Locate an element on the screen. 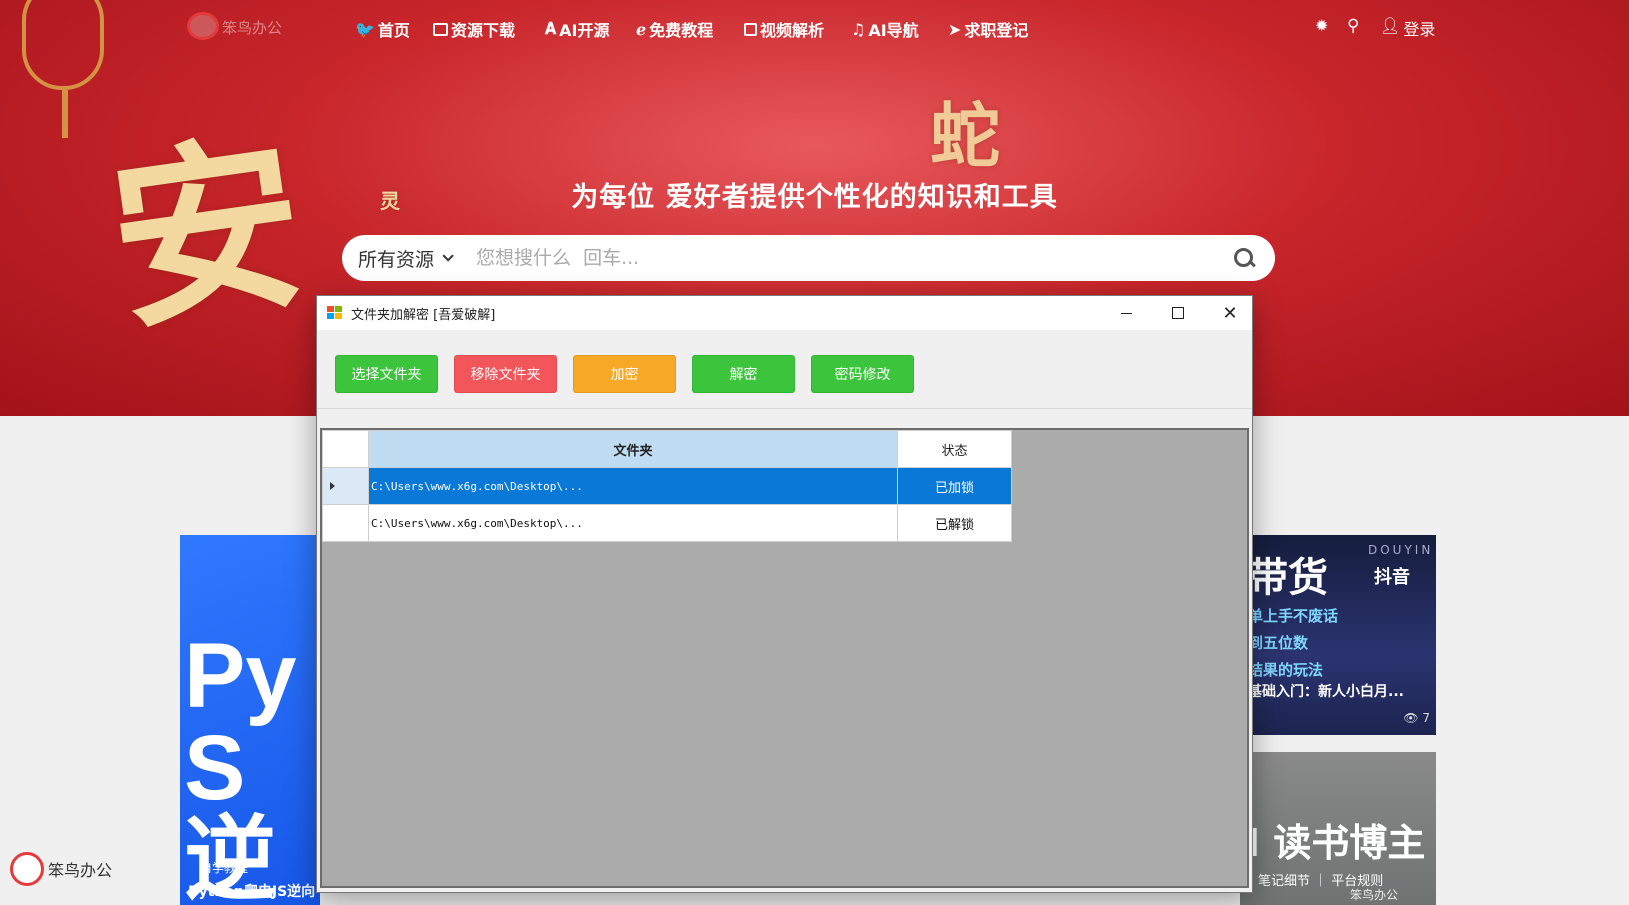 The image size is (1629, 905). card-cover-brand: 抖音 is located at coordinates (1392, 577).